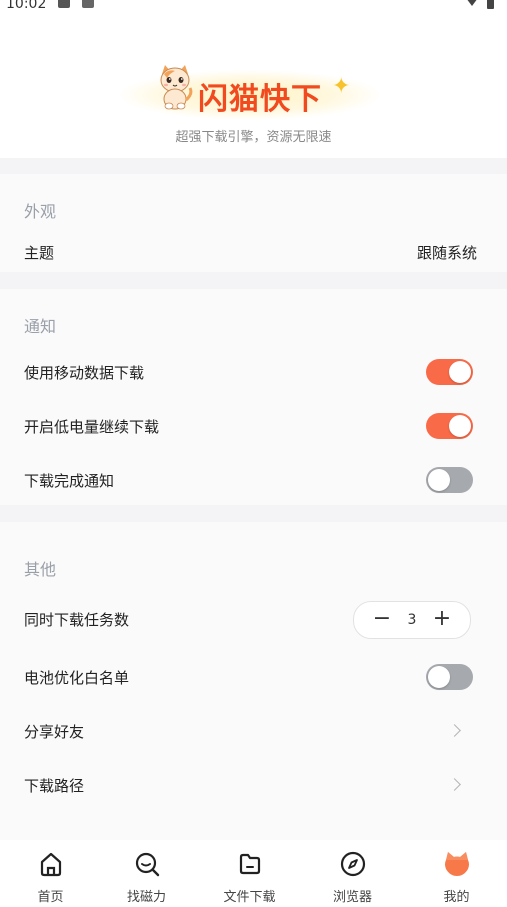 This screenshot has width=507, height=907. What do you see at coordinates (77, 678) in the screenshot?
I see `battery-whitelist-label: 电池优化白名单` at bounding box center [77, 678].